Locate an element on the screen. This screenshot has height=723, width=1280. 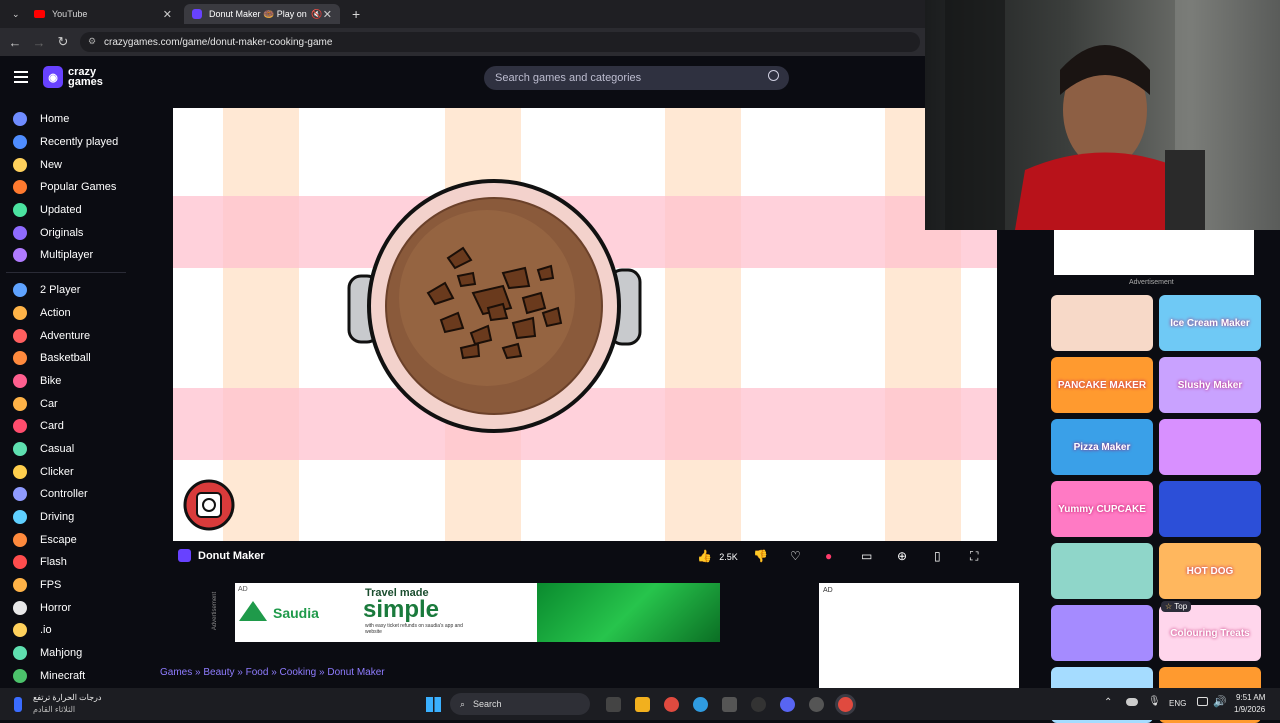
breadcrumb-link: Beauty is located at coordinates (218, 672).